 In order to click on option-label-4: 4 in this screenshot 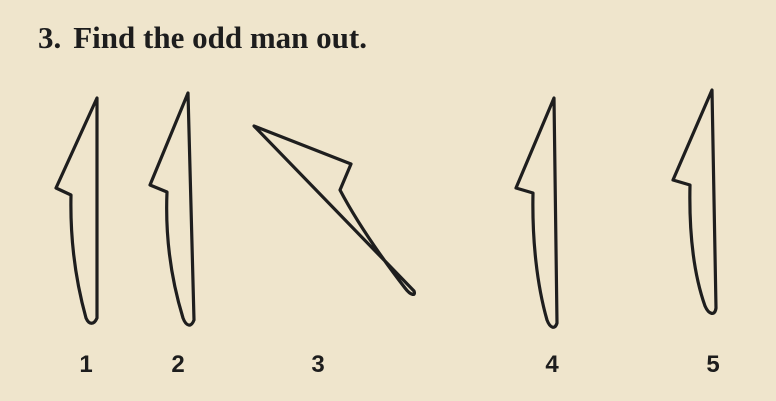, I will do `click(552, 364)`.